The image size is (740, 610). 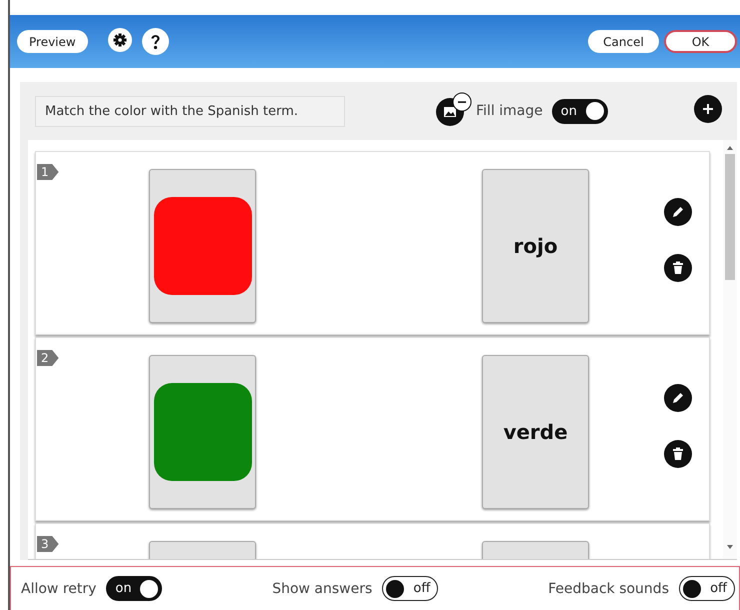 I want to click on cancel-button: Cancel, so click(x=623, y=41).